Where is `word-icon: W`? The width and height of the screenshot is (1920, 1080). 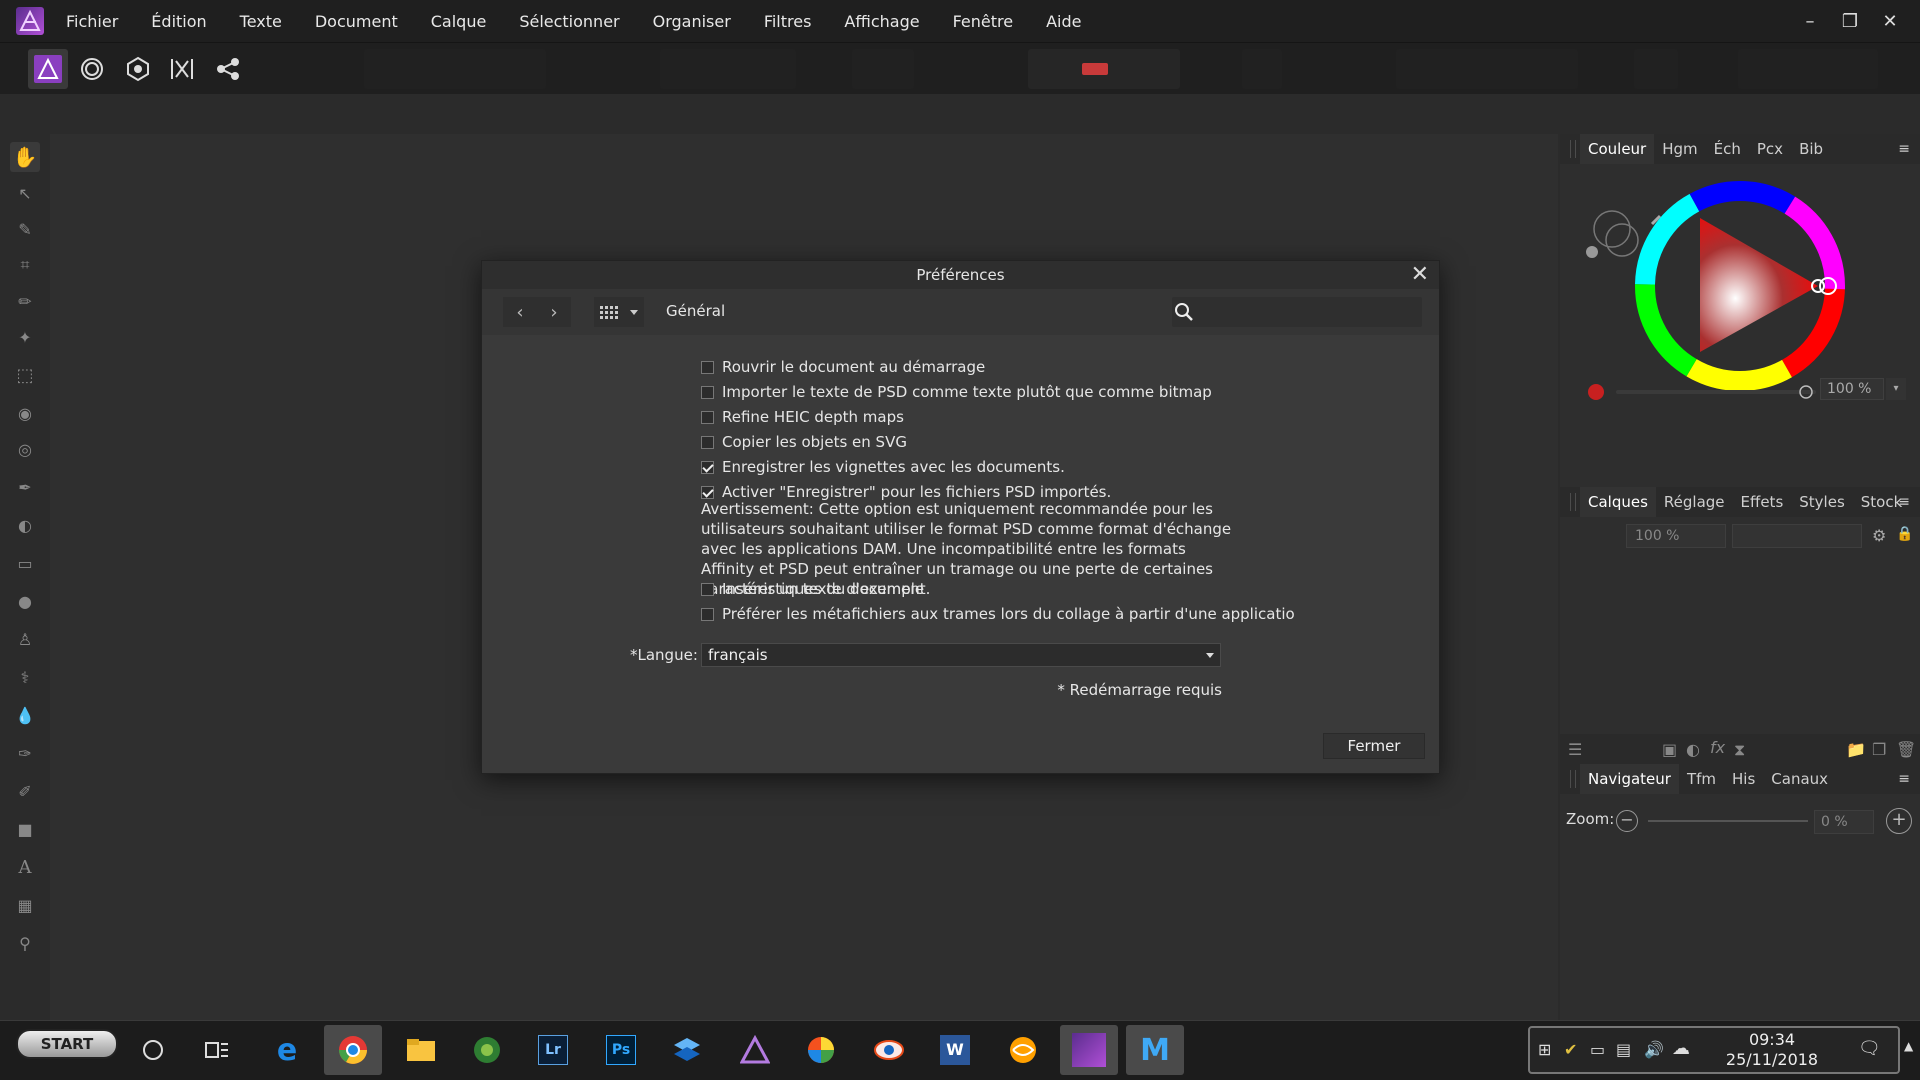
word-icon: W is located at coordinates (955, 1050).